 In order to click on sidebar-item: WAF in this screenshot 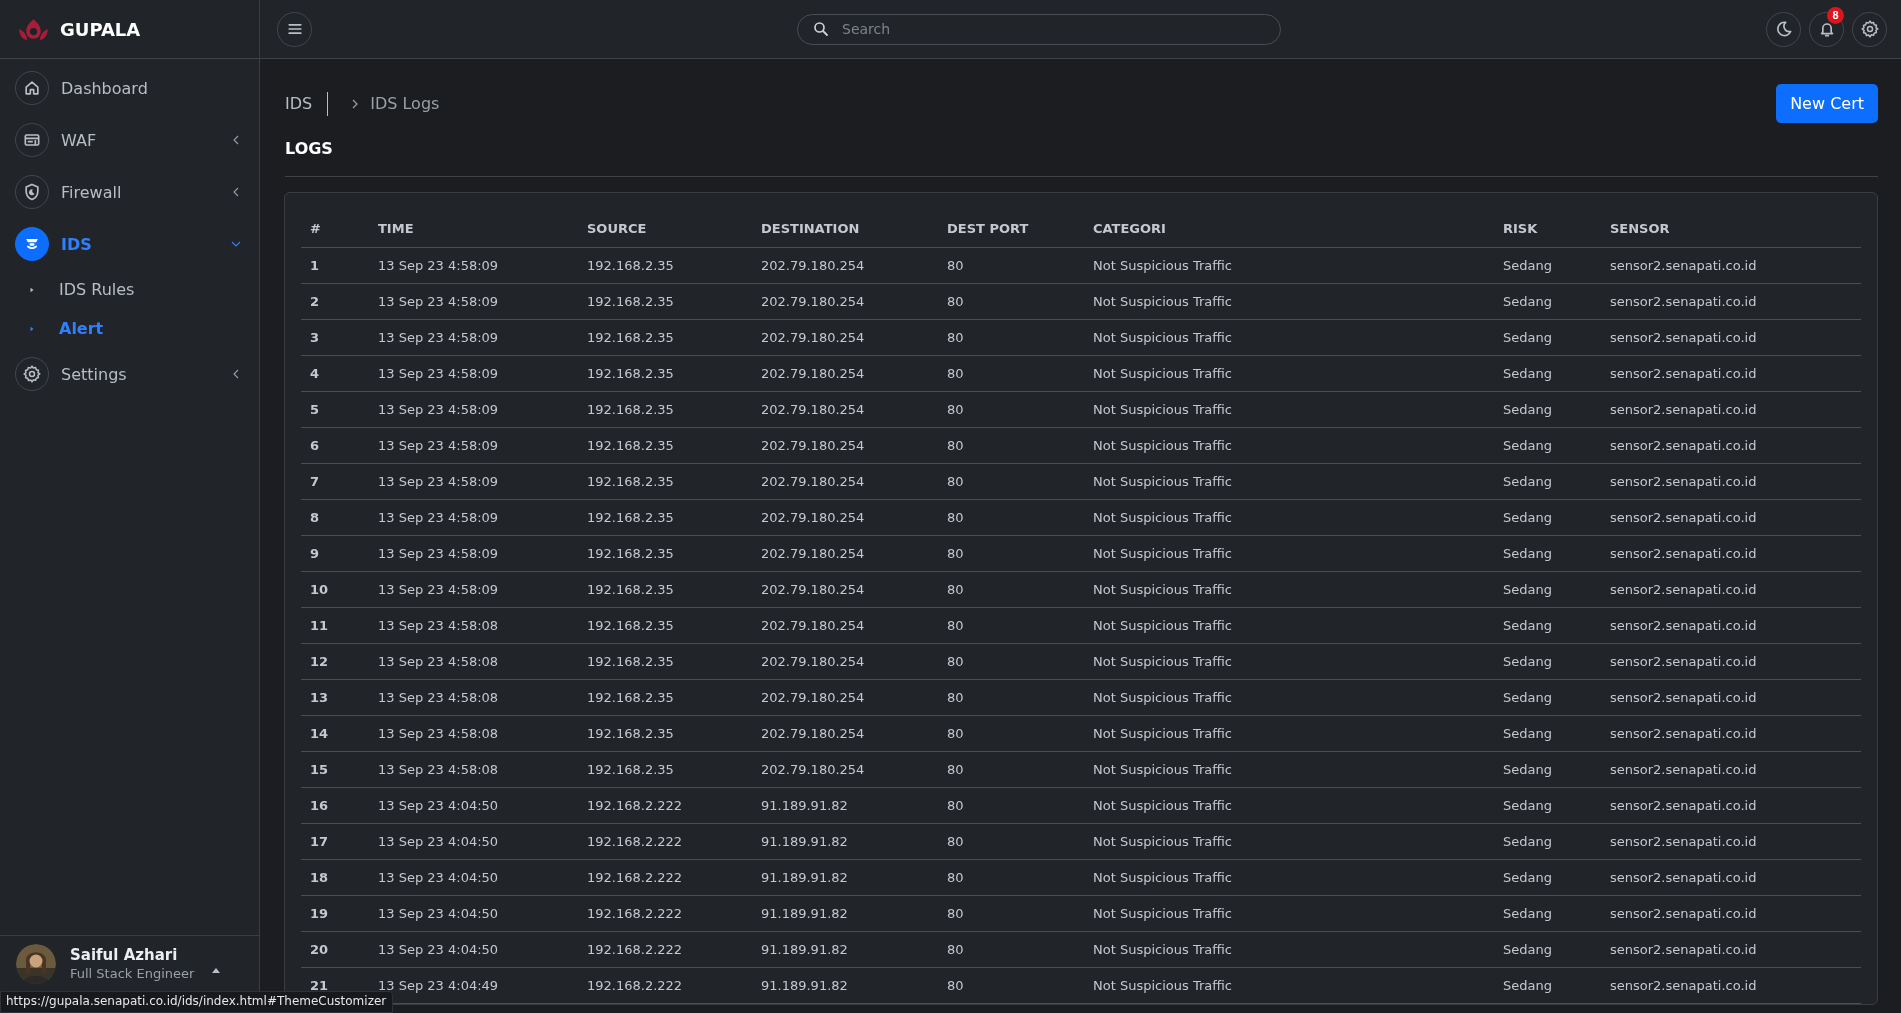, I will do `click(129, 140)`.